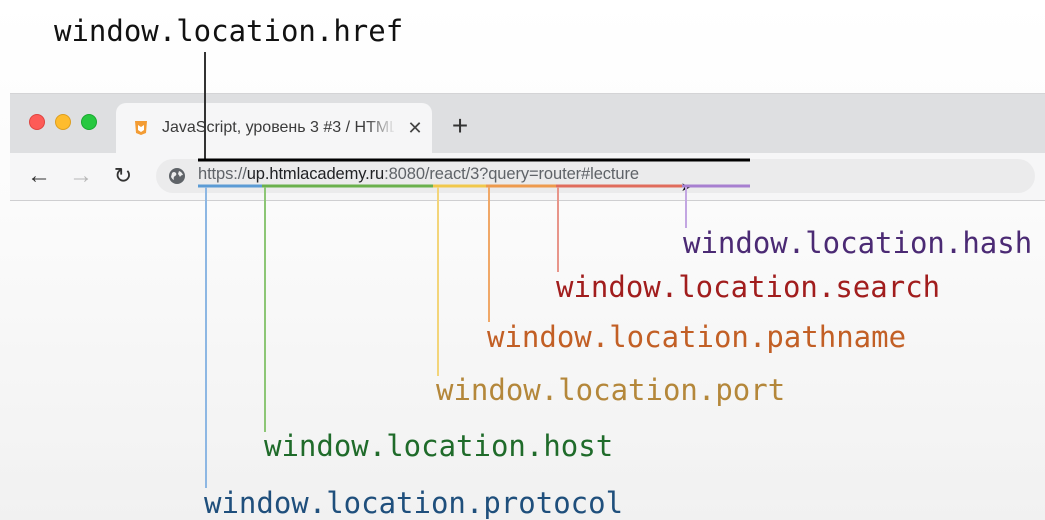 The height and width of the screenshot is (520, 1045). I want to click on back-arrow-icon: ←, so click(39, 176).